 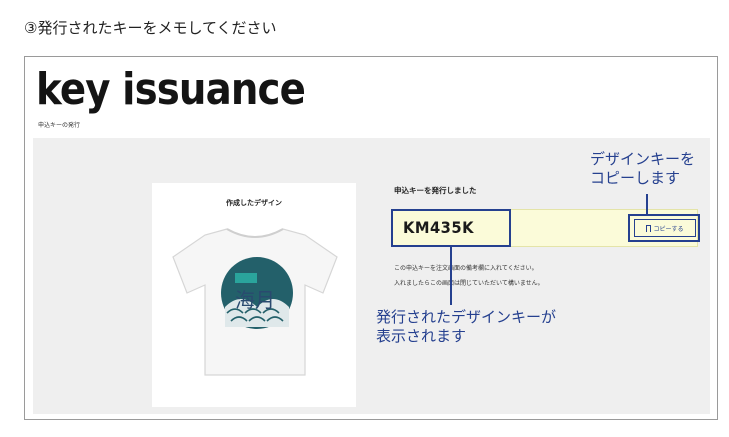 I want to click on copy-highlight-box, so click(x=664, y=228).